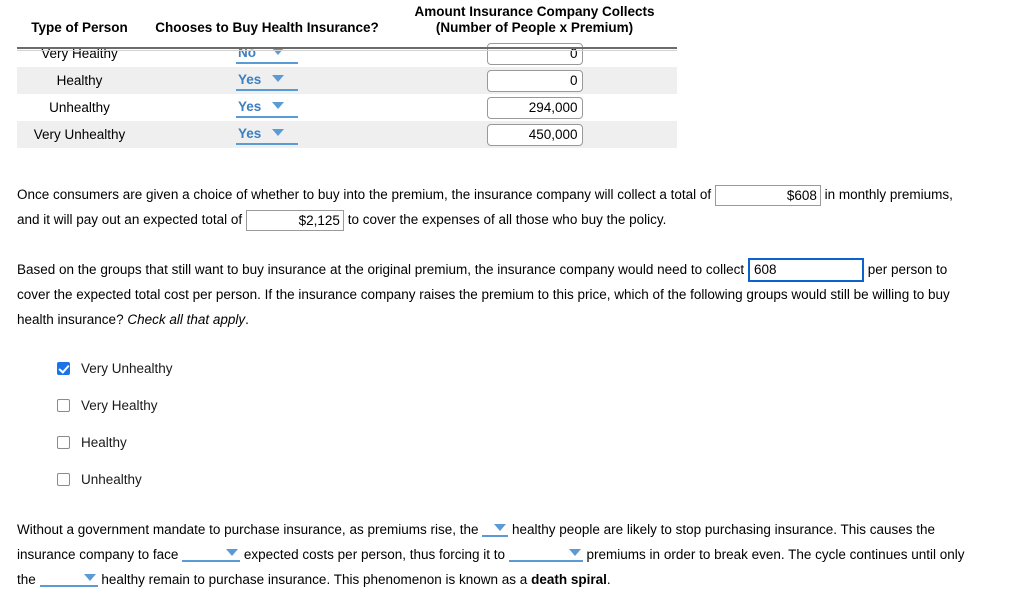  What do you see at coordinates (267, 53) in the screenshot?
I see `cell-choice: No` at bounding box center [267, 53].